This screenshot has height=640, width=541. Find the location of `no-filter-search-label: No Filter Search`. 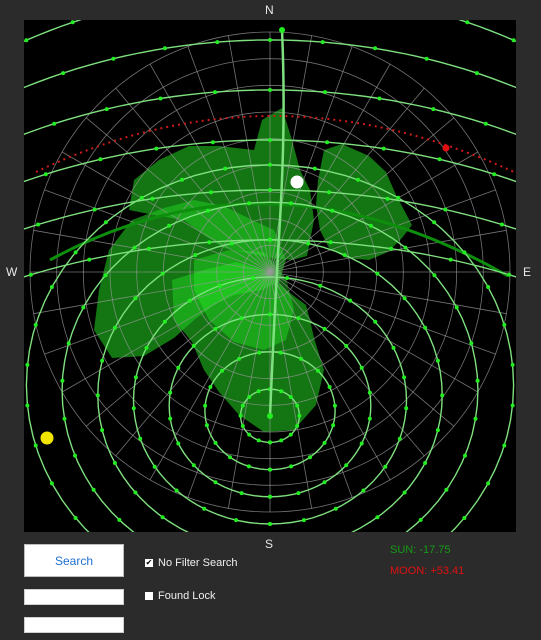

no-filter-search-label: No Filter Search is located at coordinates (198, 563).